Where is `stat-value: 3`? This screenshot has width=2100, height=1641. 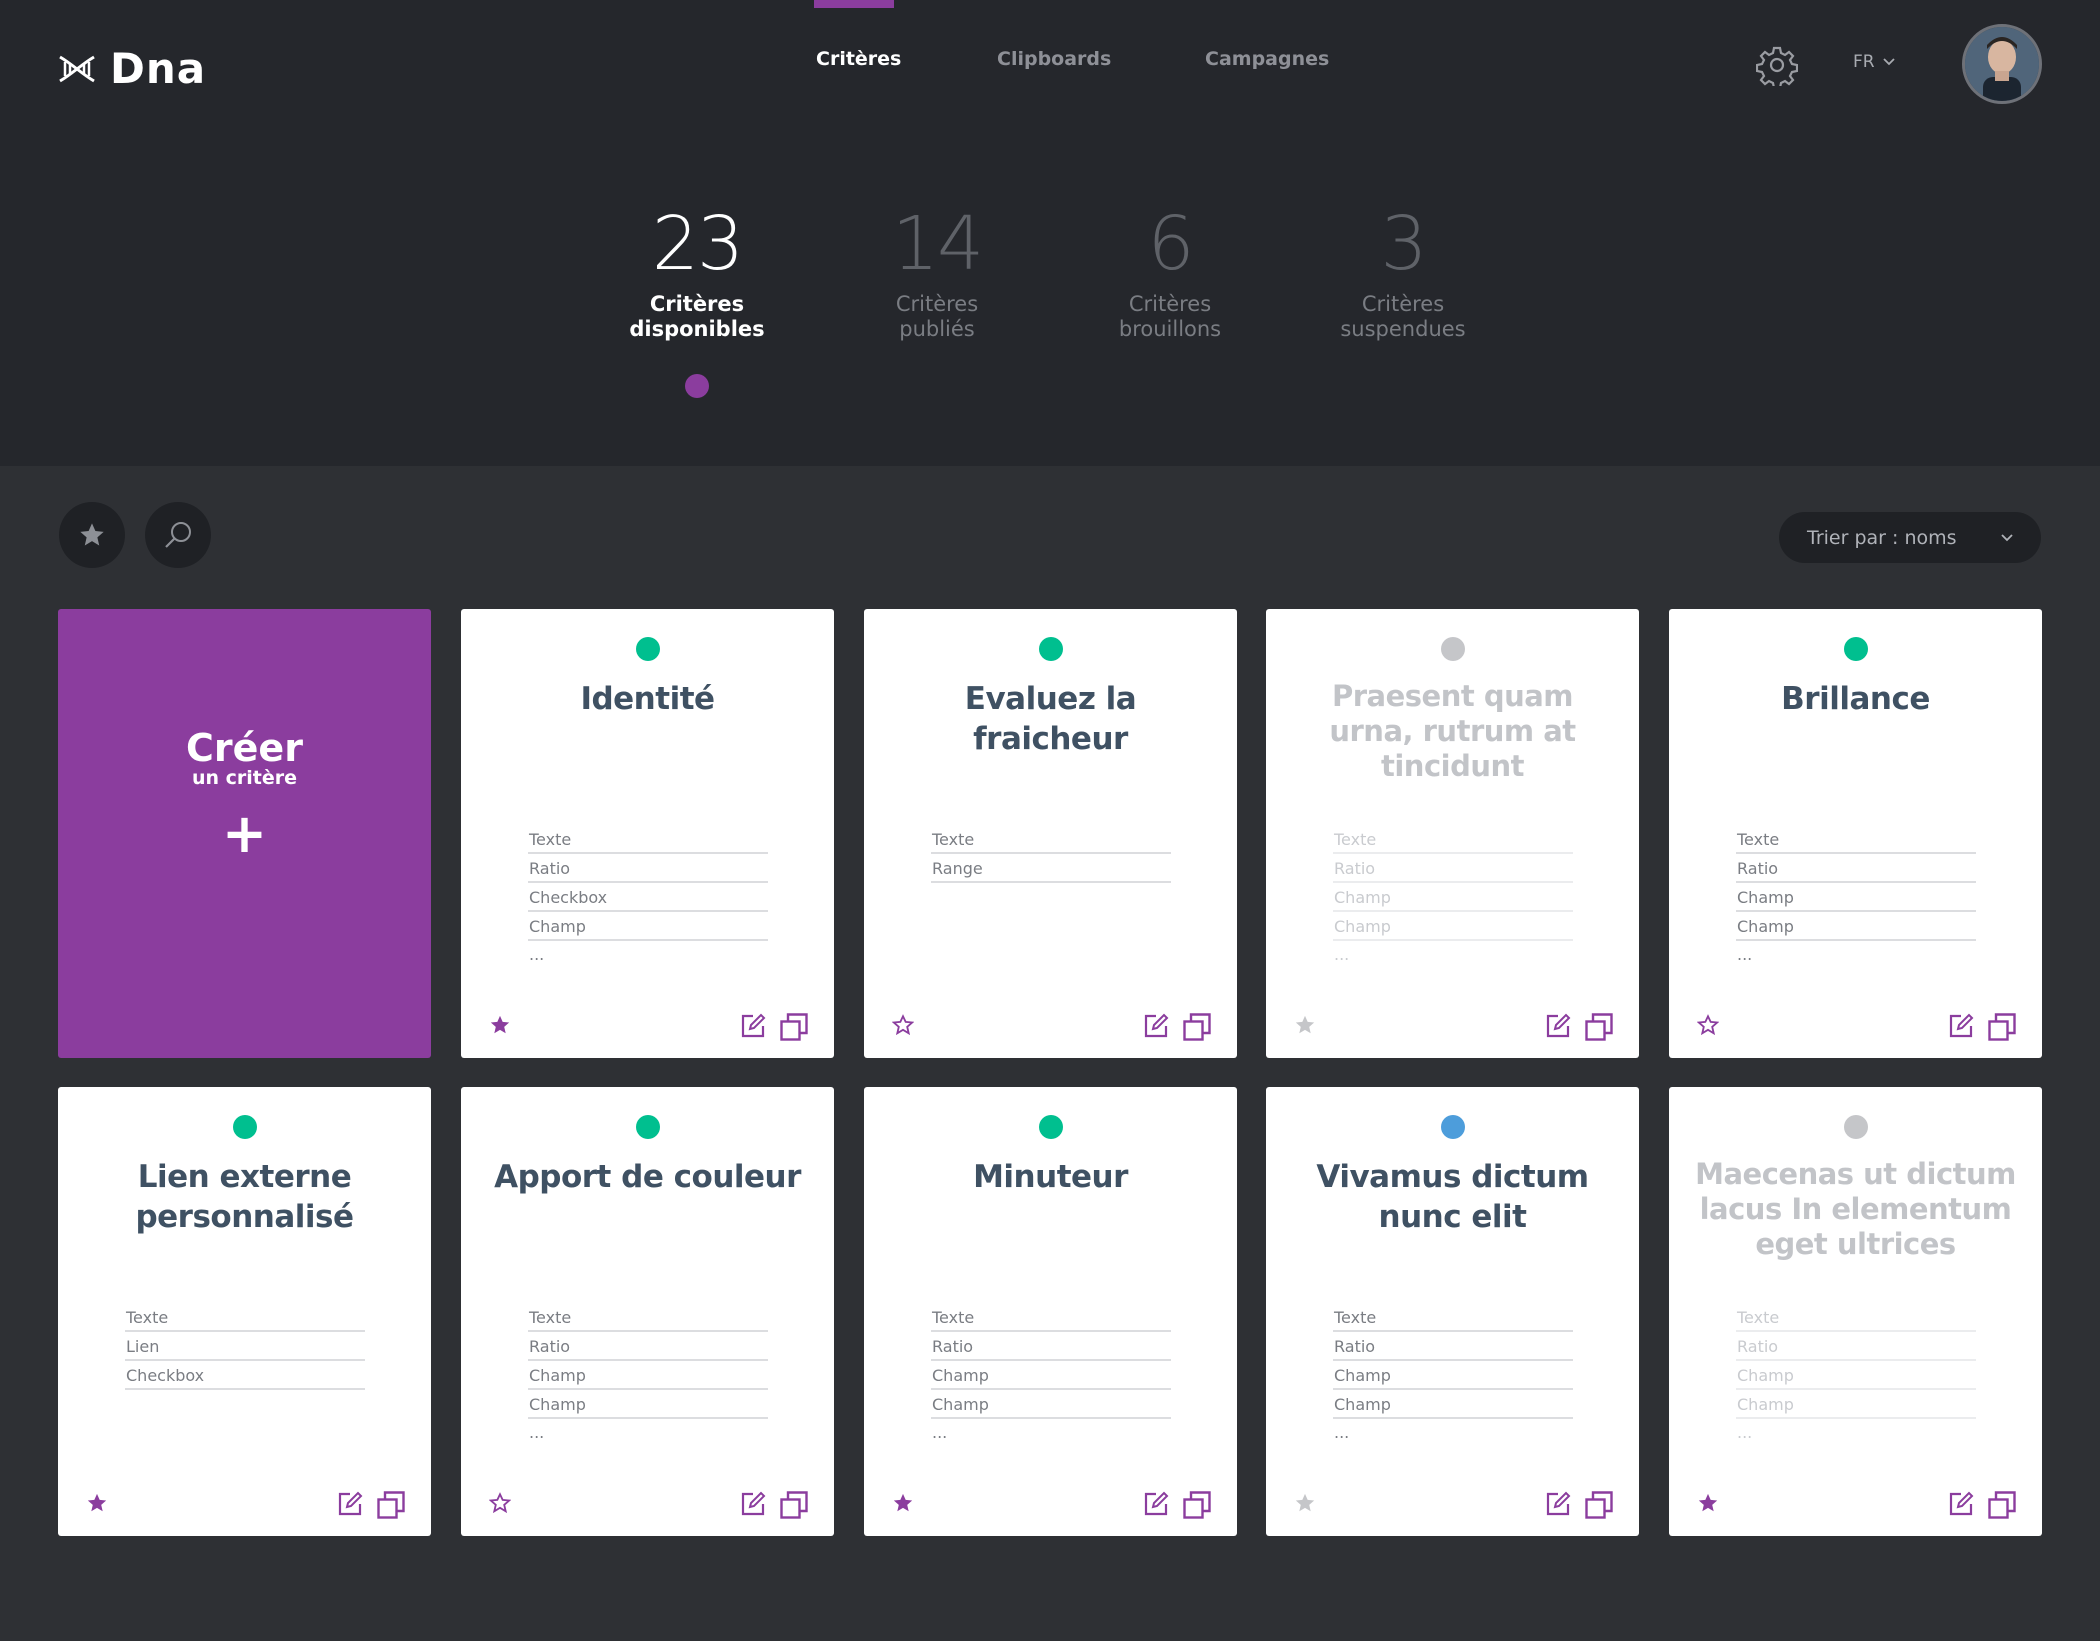 stat-value: 3 is located at coordinates (1403, 244).